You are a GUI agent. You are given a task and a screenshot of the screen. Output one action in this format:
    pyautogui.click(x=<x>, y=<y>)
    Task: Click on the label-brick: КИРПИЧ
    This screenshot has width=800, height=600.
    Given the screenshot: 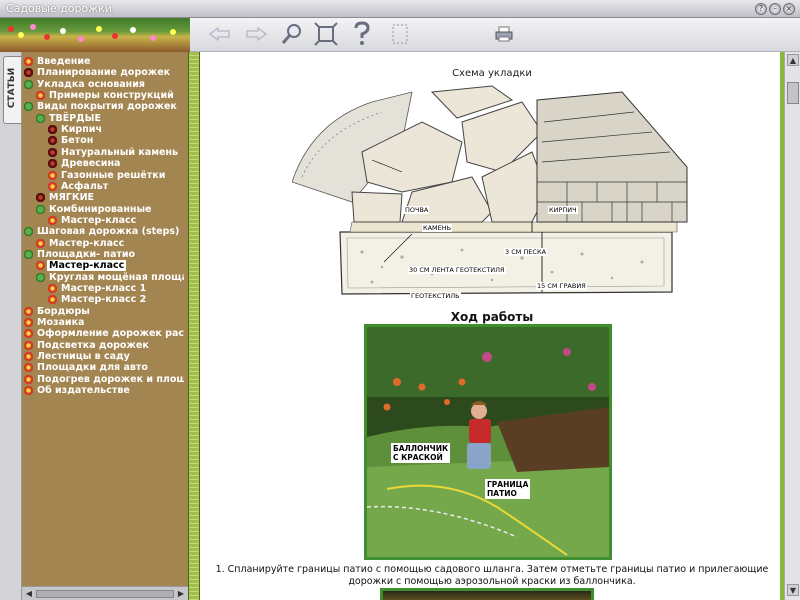 What is the action you would take?
    pyautogui.click(x=563, y=210)
    